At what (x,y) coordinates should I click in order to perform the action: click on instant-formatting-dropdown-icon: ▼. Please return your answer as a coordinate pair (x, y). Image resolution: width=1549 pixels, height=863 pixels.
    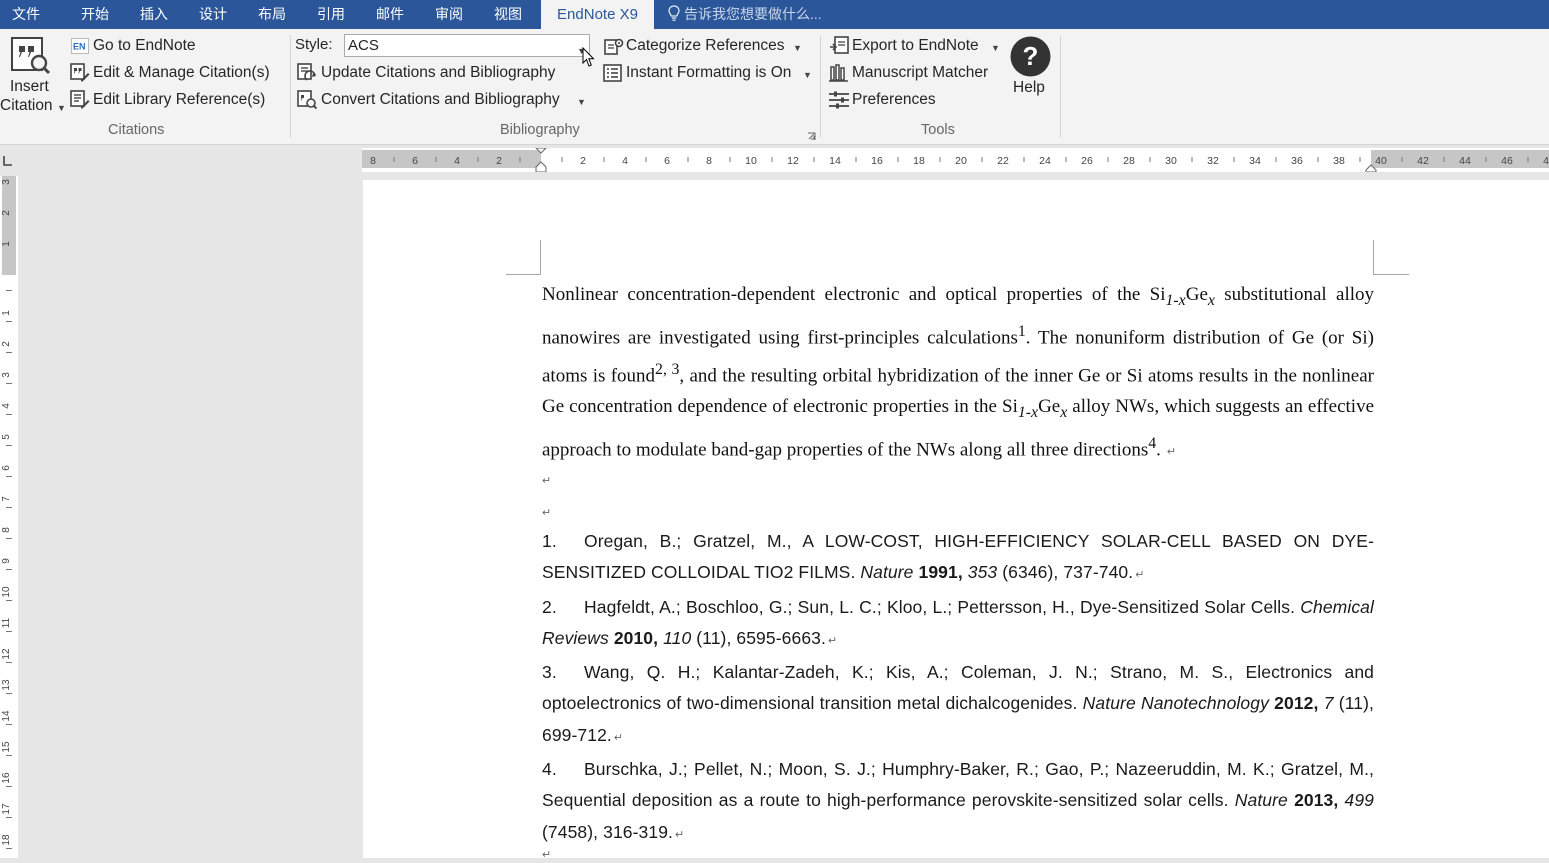
    Looking at the image, I should click on (807, 75).